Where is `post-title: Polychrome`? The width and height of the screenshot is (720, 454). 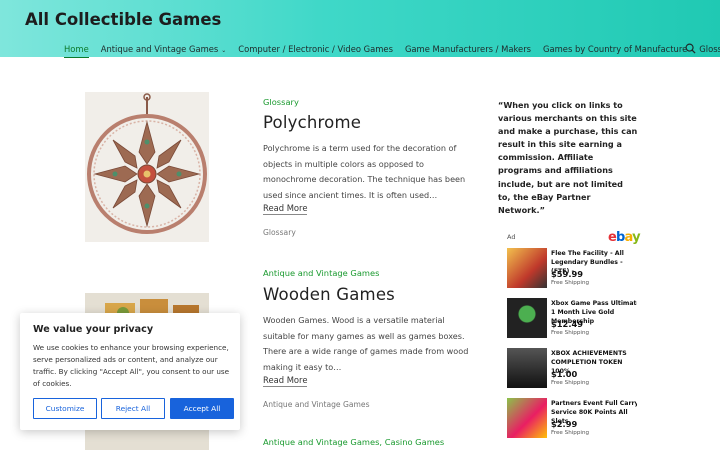
post-title: Polychrome is located at coordinates (312, 122).